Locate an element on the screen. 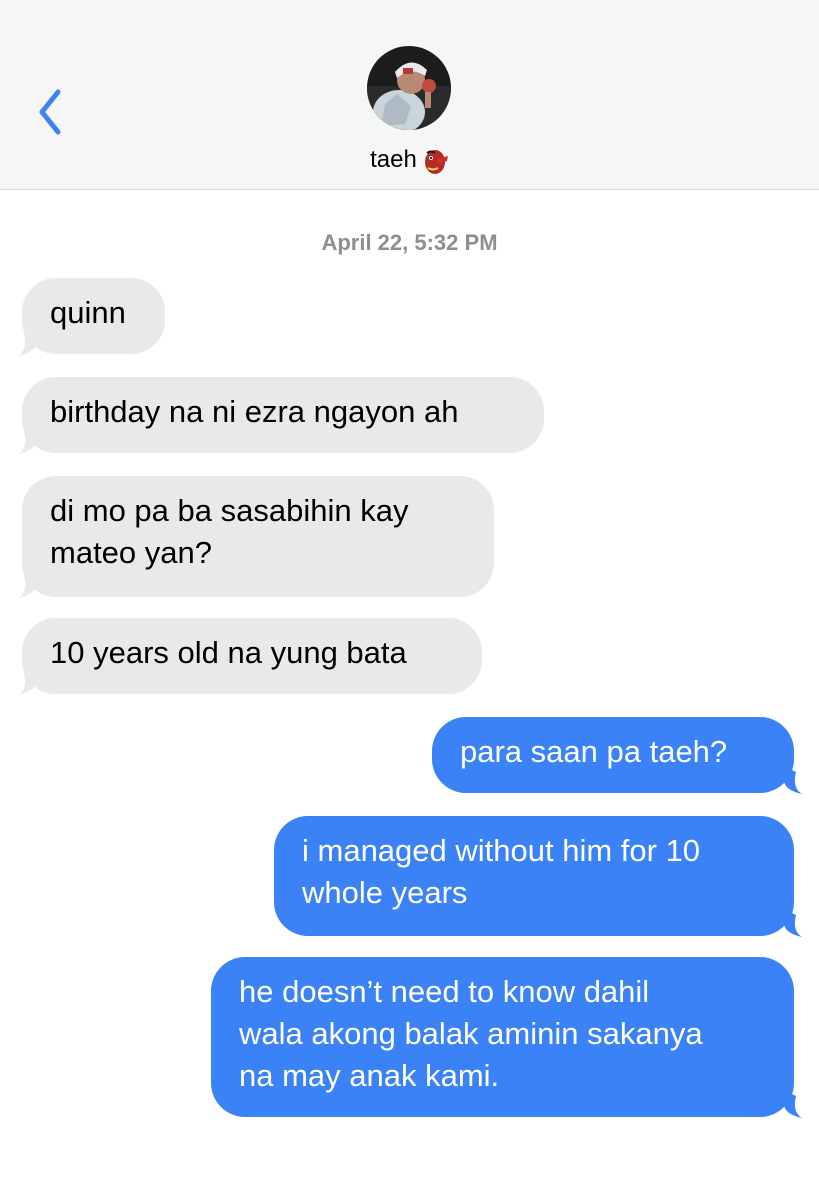  message-line: birthday na ni ezra ngayon ah is located at coordinates (254, 411).